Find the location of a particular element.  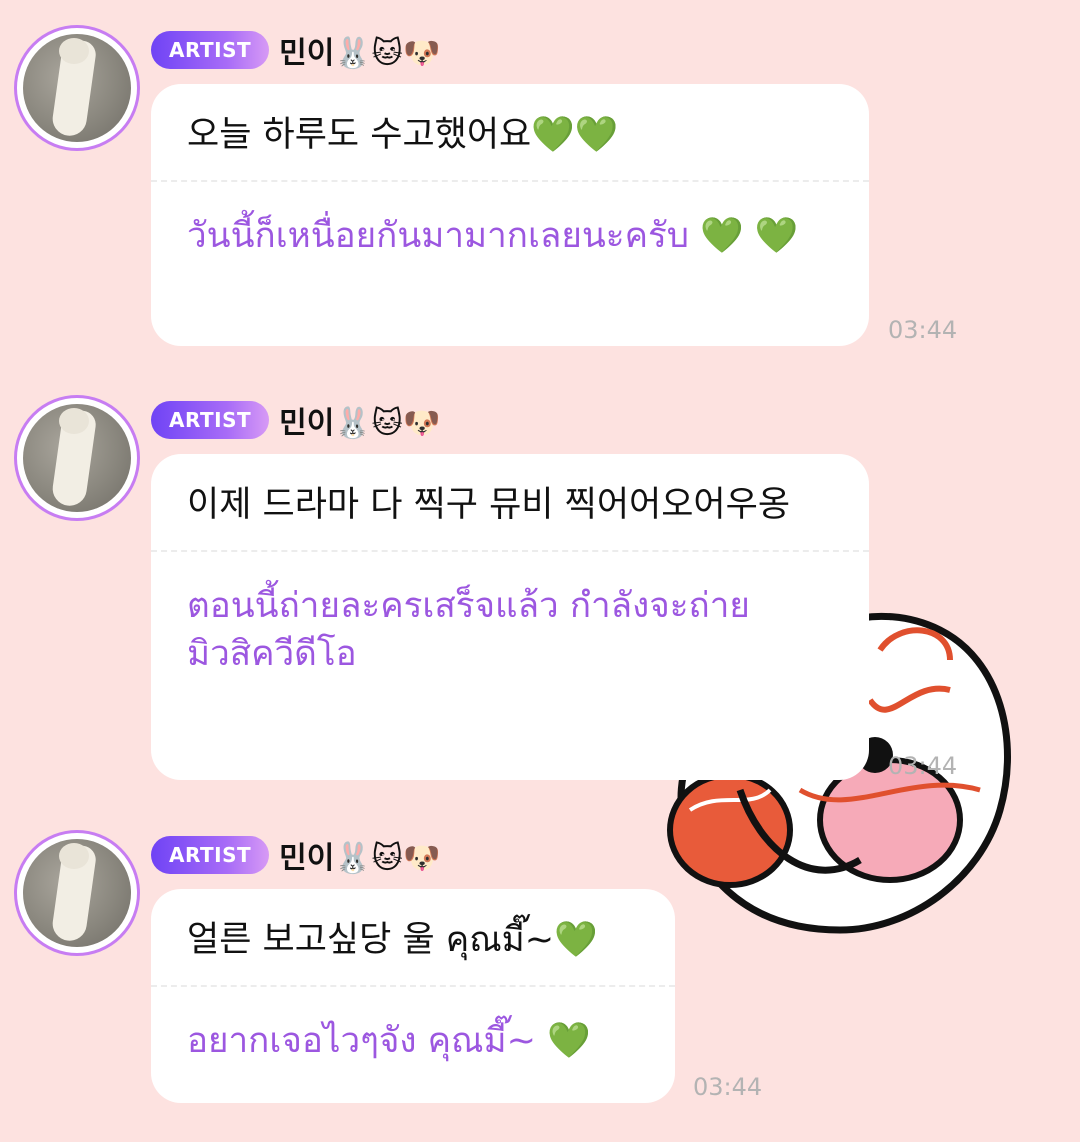

translation-text: วันนี้ก็เหนื่อยกันมามากเลยนะครับ 💚 💚 is located at coordinates (493, 236).